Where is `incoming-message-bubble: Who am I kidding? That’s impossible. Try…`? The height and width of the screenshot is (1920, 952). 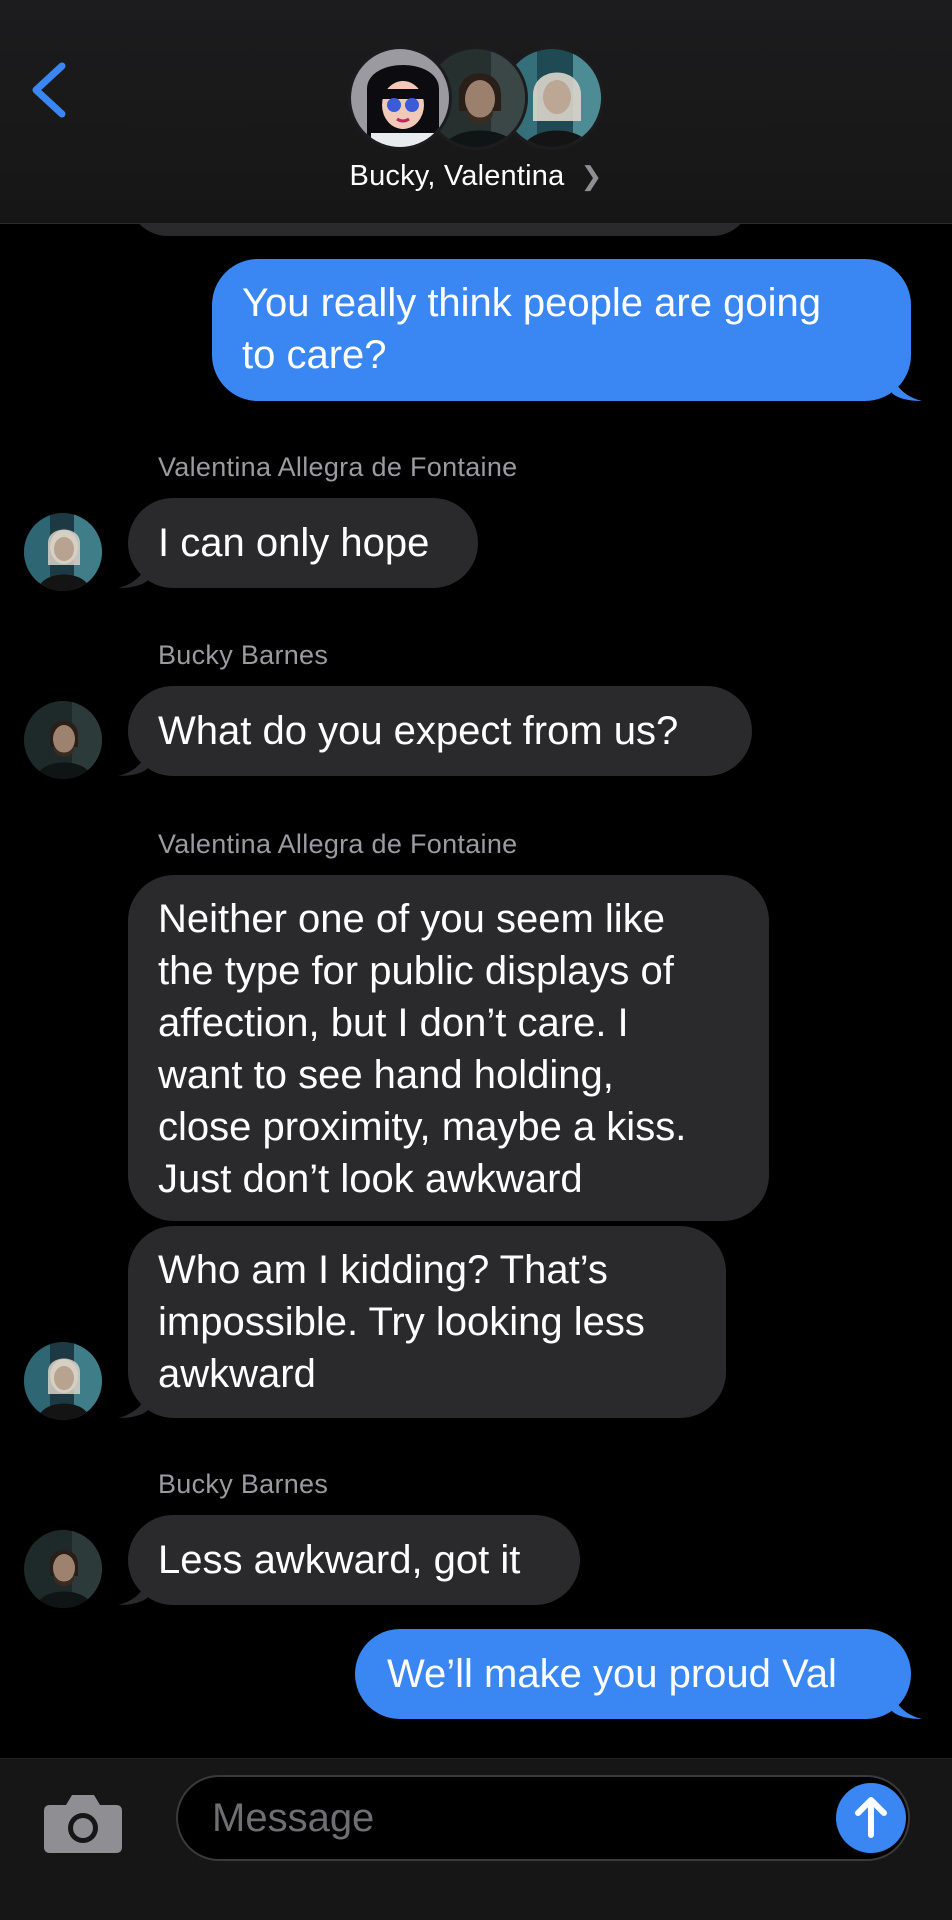
incoming-message-bubble: Who am I kidding? That’s impossible. Try… is located at coordinates (427, 1322).